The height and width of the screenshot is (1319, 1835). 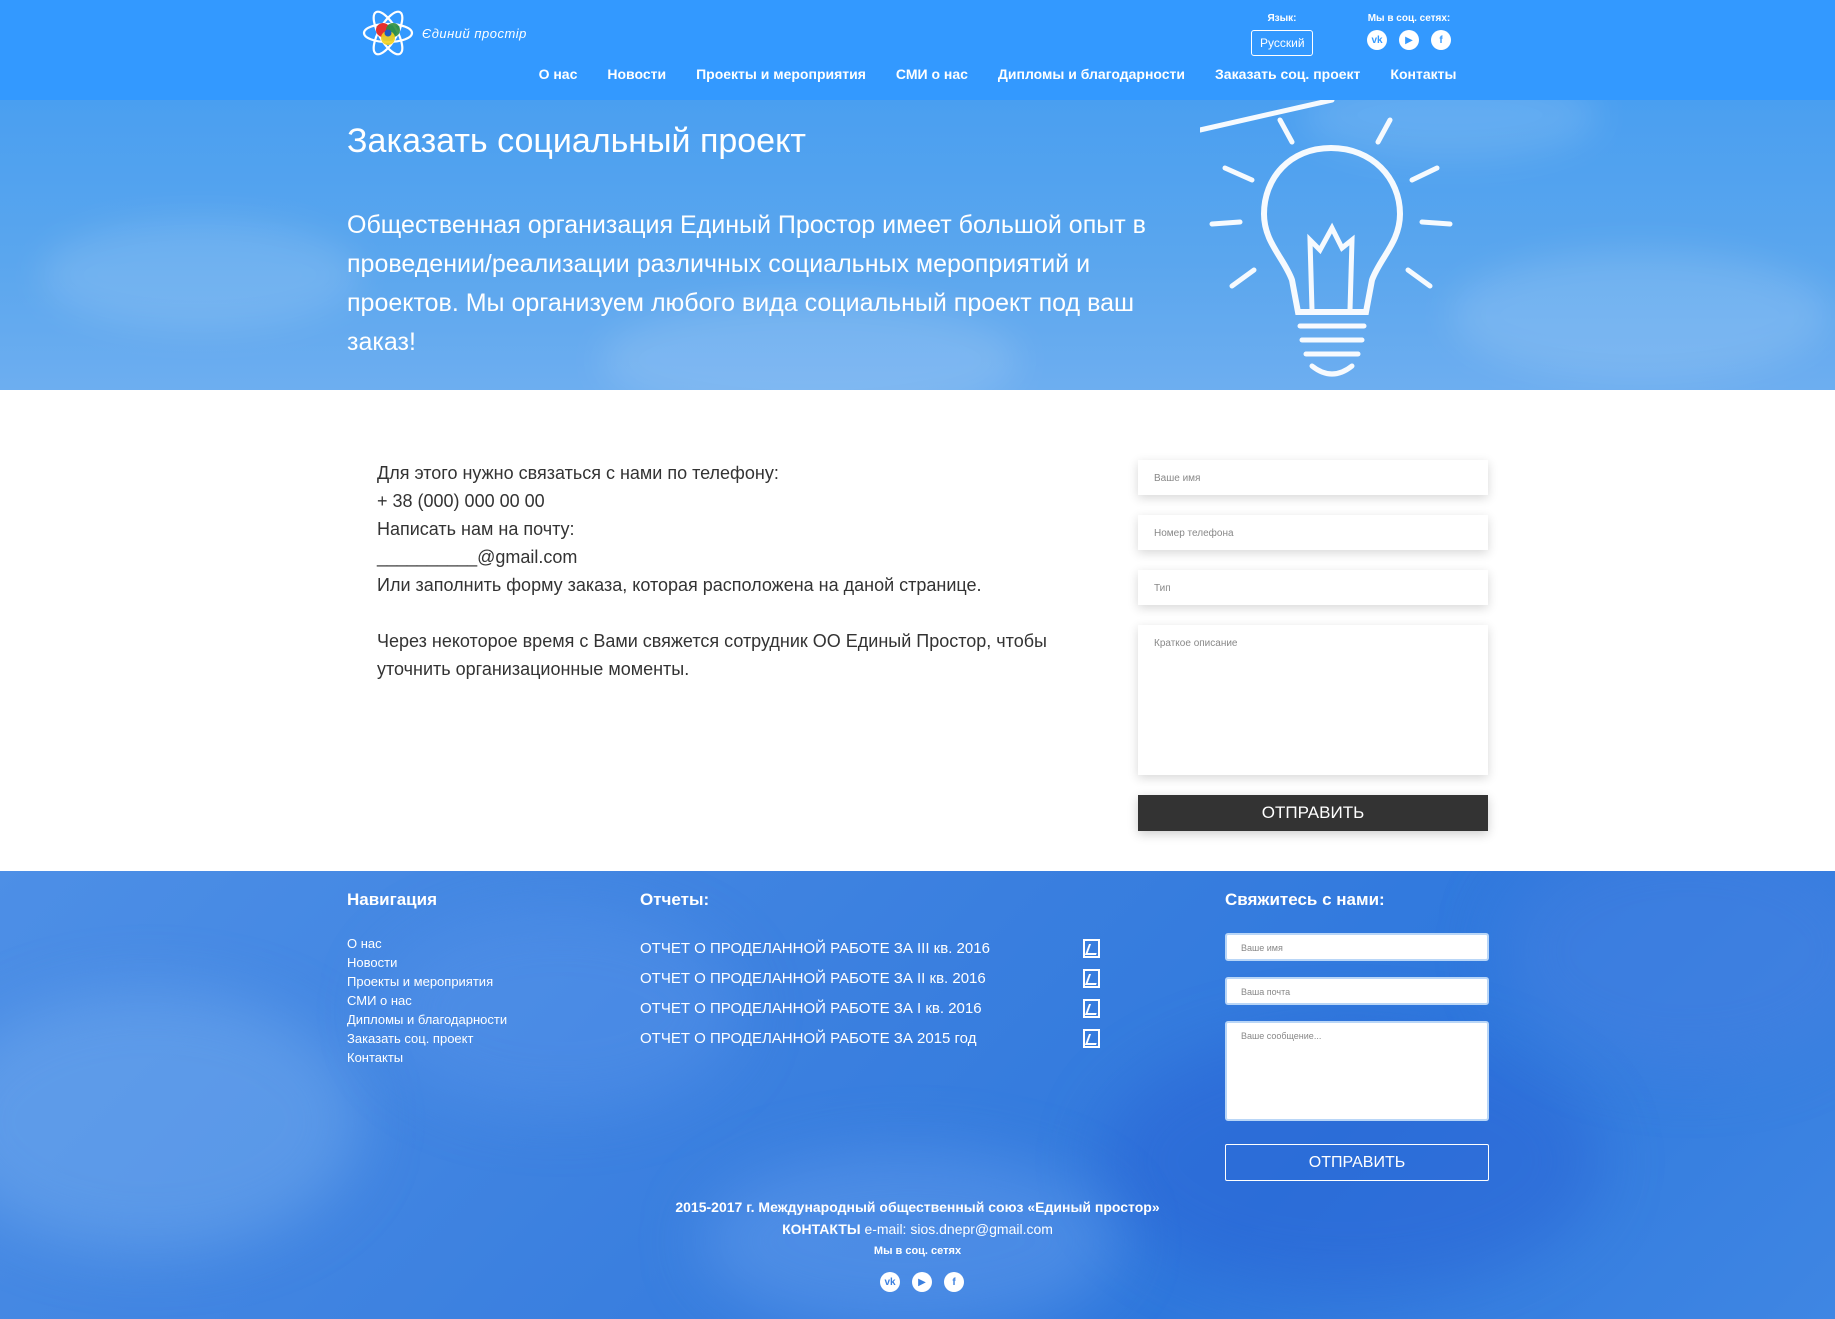 What do you see at coordinates (1287, 74) in the screenshot?
I see `nav-item-order-project: Заказать соц. проект` at bounding box center [1287, 74].